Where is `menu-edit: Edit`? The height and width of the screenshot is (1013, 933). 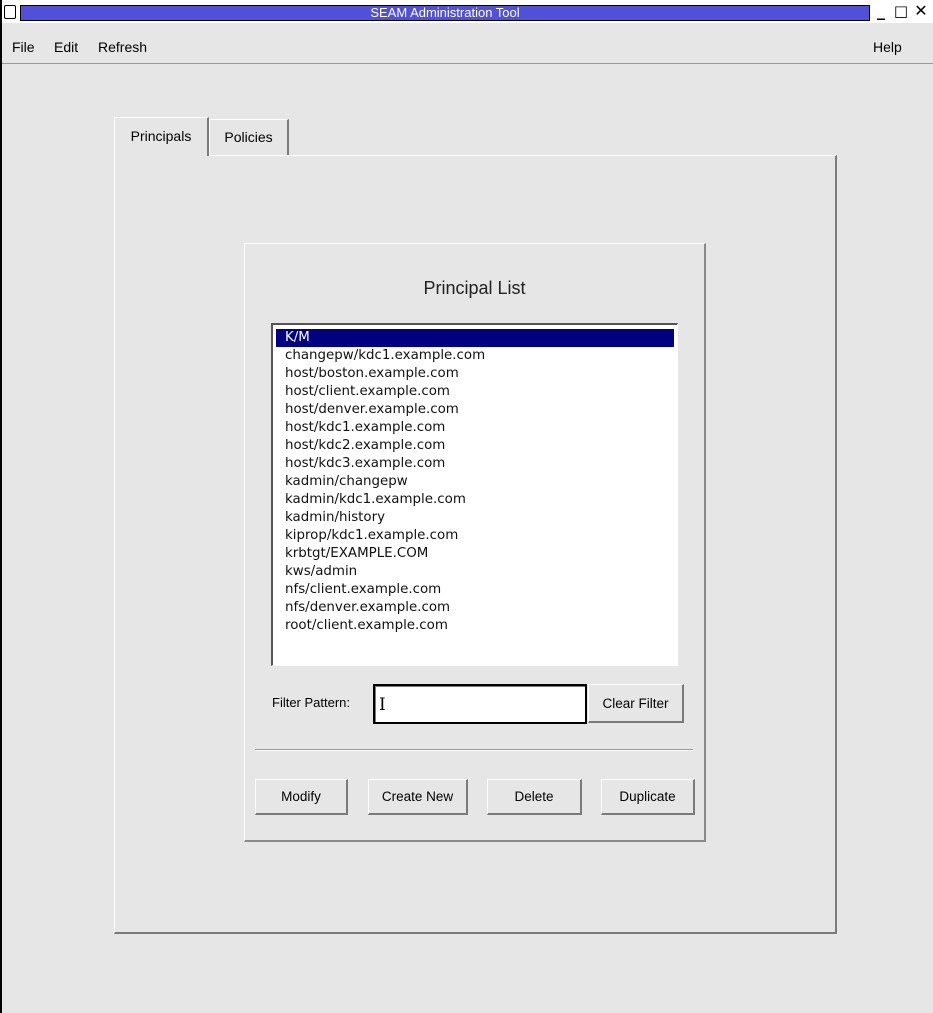 menu-edit: Edit is located at coordinates (66, 47).